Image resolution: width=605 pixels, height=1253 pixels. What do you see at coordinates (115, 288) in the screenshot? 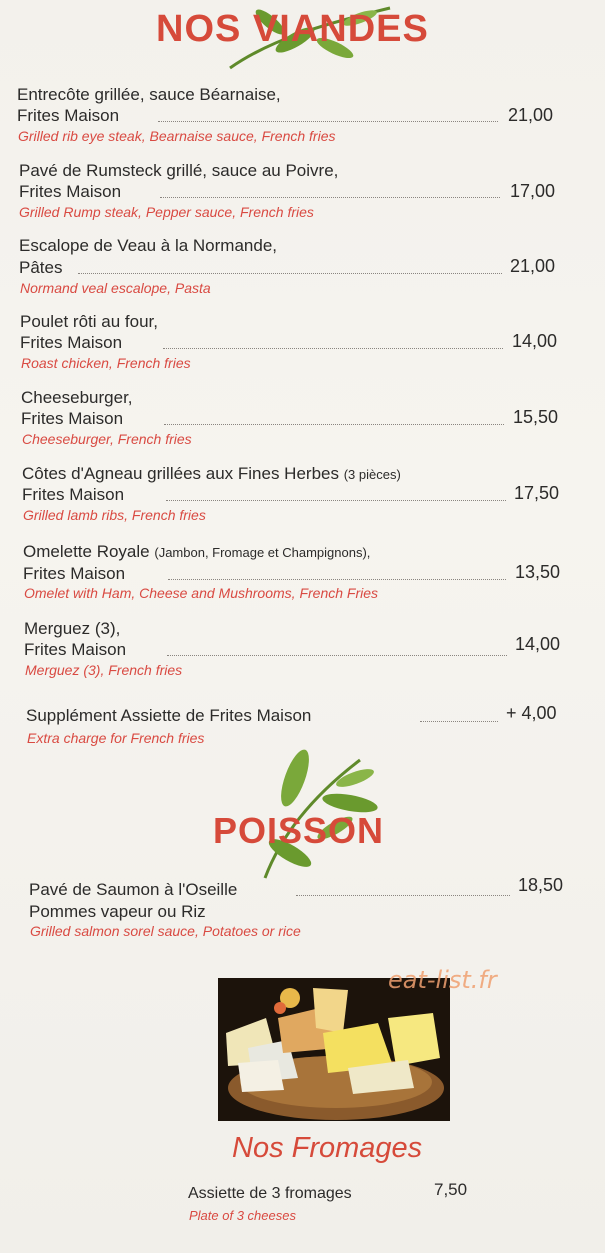
I see `menu-item-english: Normand veal escalope, Pasta` at bounding box center [115, 288].